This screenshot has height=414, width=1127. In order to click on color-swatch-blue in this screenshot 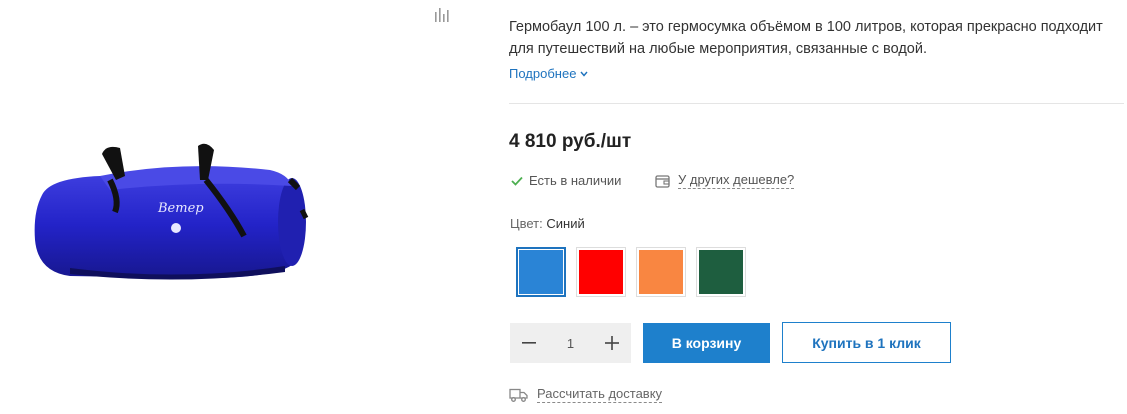, I will do `click(541, 272)`.